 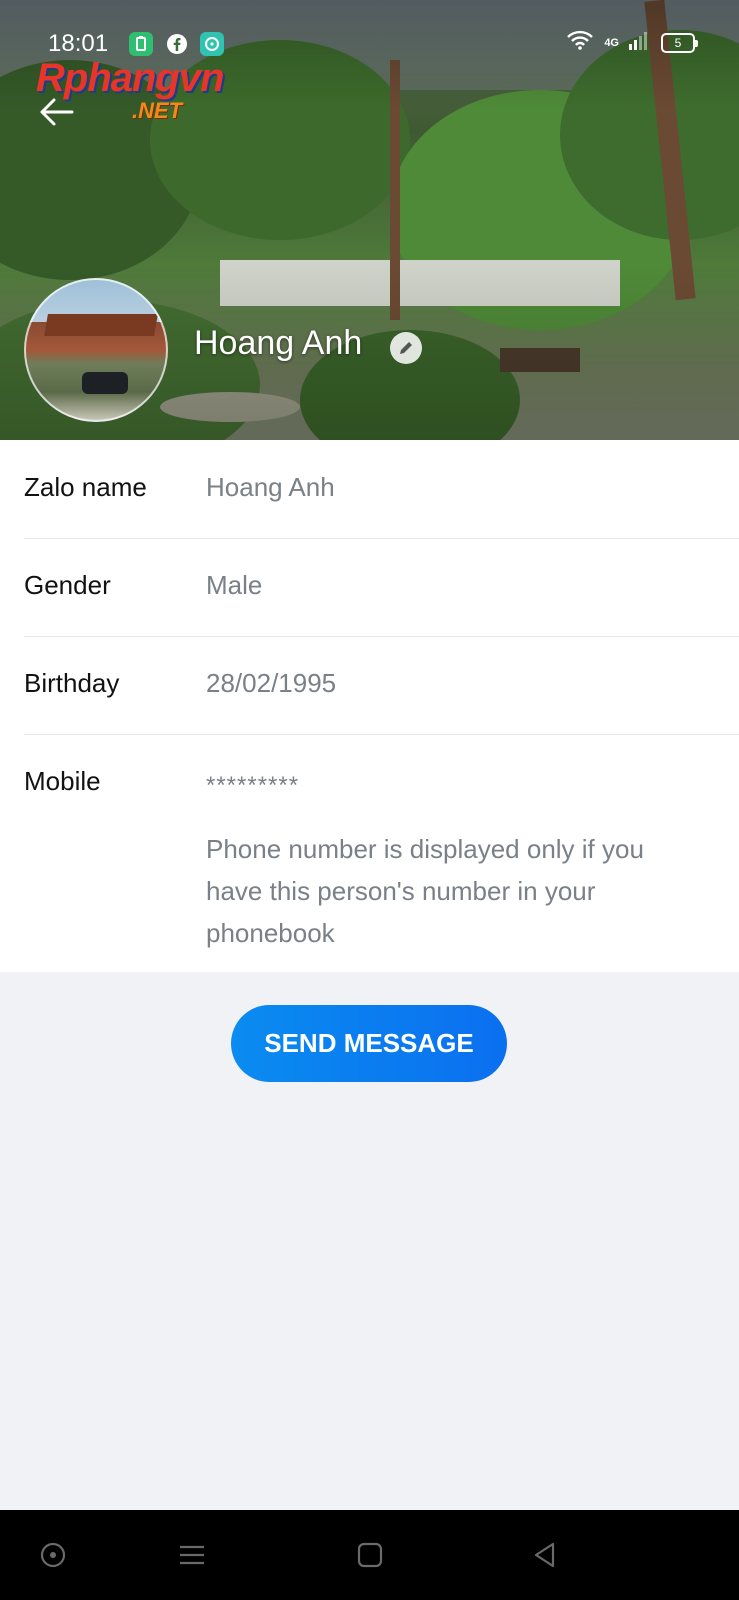 What do you see at coordinates (271, 683) in the screenshot?
I see `birthday-value: 28/02/1995` at bounding box center [271, 683].